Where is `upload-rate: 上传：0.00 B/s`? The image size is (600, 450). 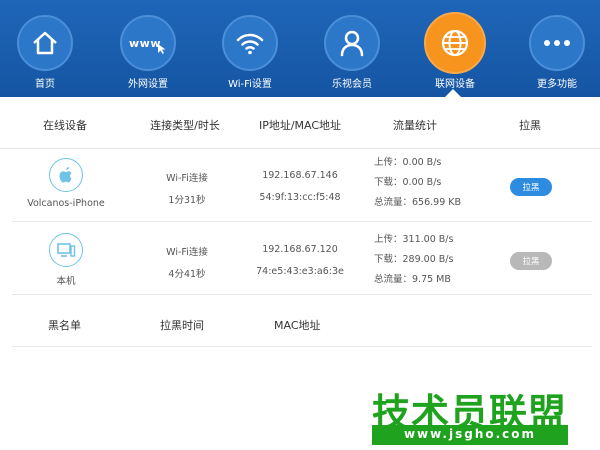
upload-rate: 上传：0.00 B/s is located at coordinates (408, 162).